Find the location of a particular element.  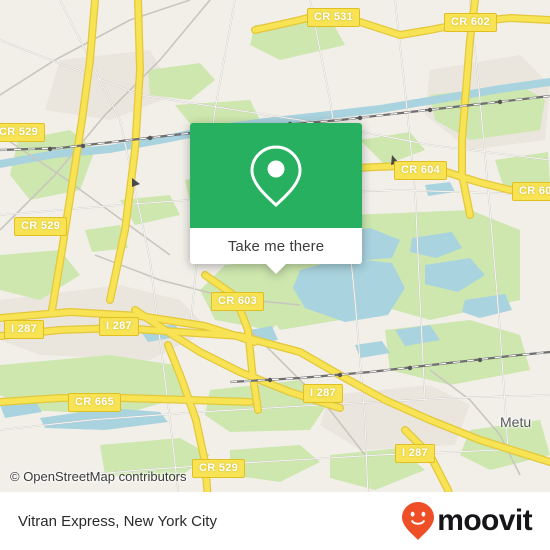

moovit-pin-smiley-icon is located at coordinates (418, 521).